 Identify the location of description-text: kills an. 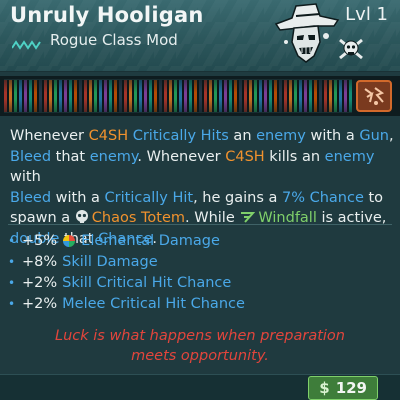
(294, 156).